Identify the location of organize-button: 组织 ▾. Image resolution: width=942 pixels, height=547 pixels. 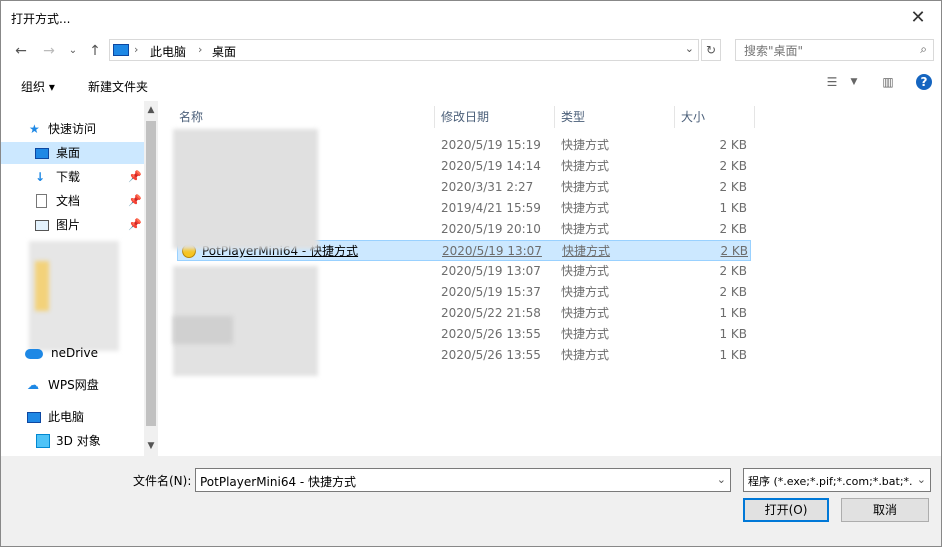
(38, 86).